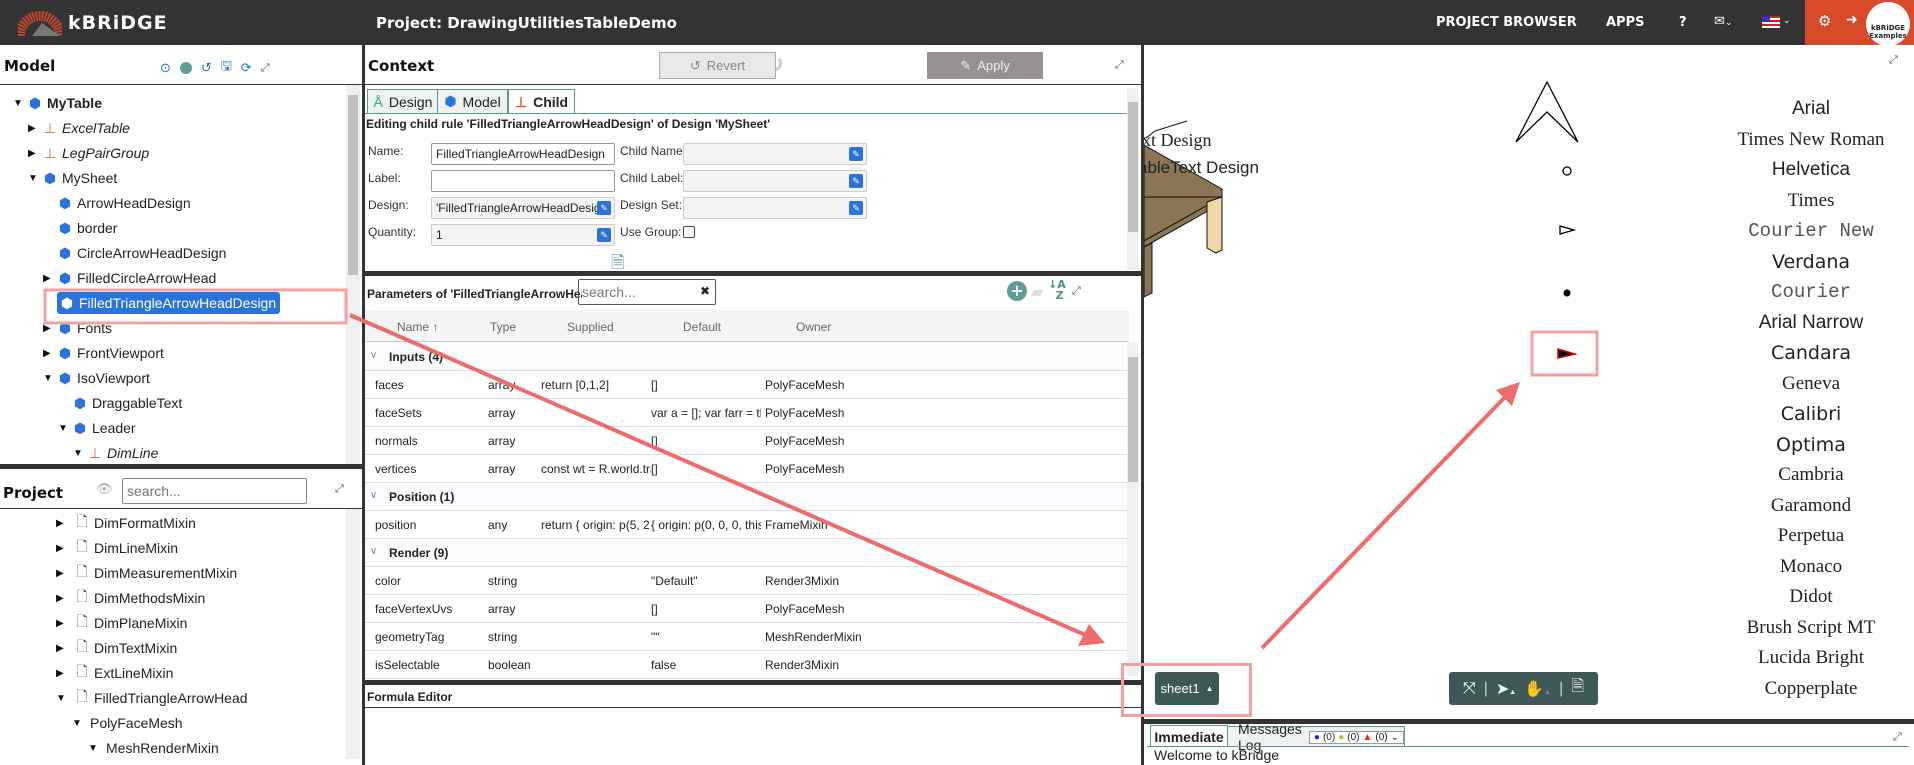 This screenshot has height=765, width=1914. What do you see at coordinates (117, 203) in the screenshot?
I see `tree-item: ⬢ ArrowHeadDesign` at bounding box center [117, 203].